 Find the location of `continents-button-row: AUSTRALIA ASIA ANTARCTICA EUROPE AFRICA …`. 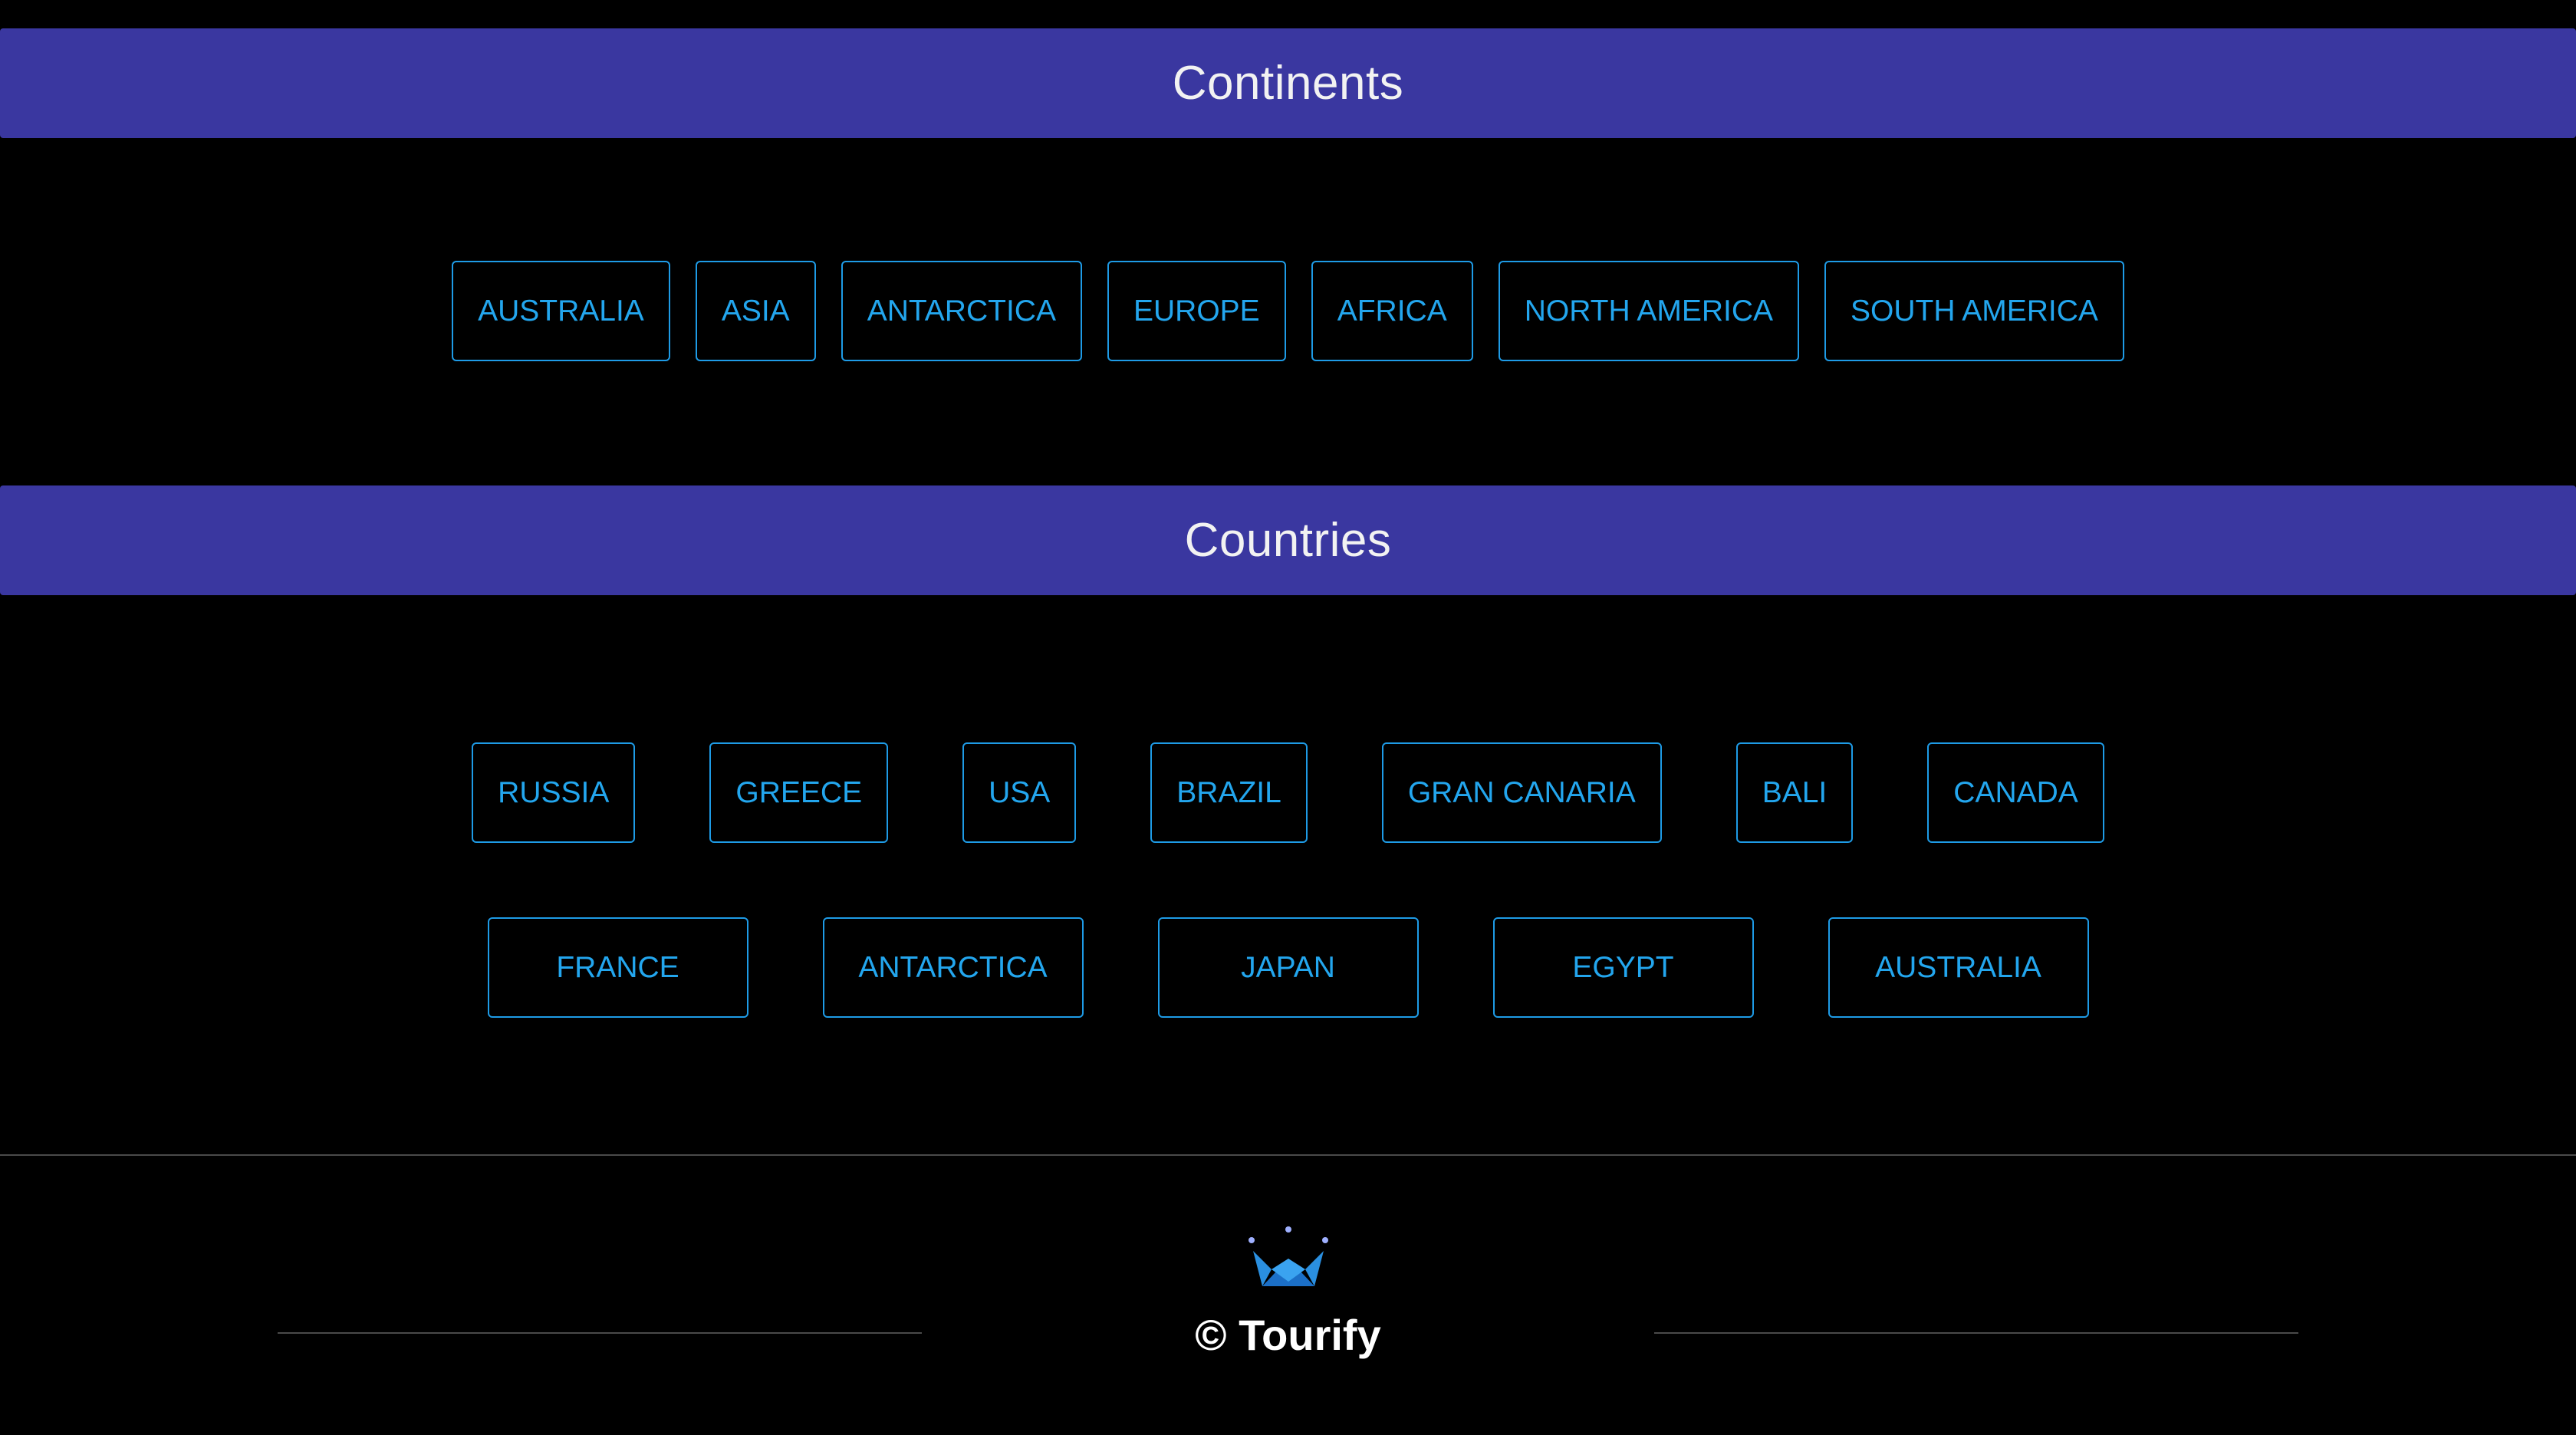

continents-button-row: AUSTRALIA ASIA ANTARCTICA EUROPE AFRICA … is located at coordinates (1288, 311).